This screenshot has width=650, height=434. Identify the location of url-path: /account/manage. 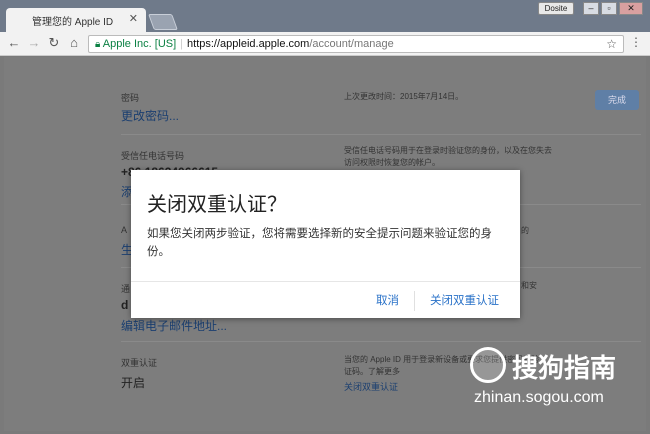
(351, 44).